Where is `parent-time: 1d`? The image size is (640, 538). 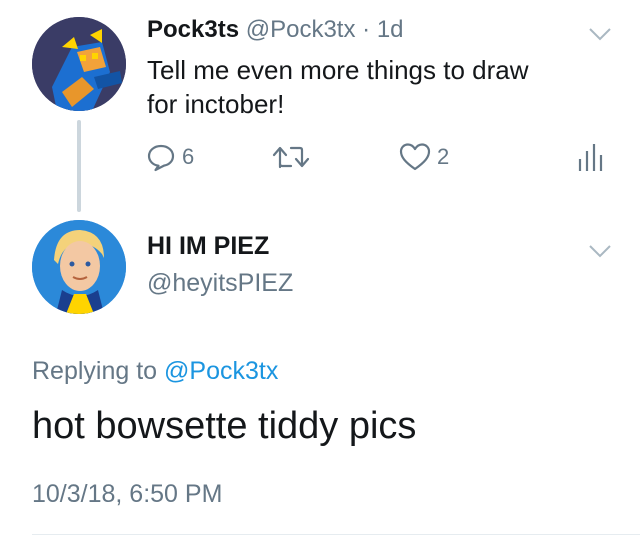
parent-time: 1d is located at coordinates (390, 29).